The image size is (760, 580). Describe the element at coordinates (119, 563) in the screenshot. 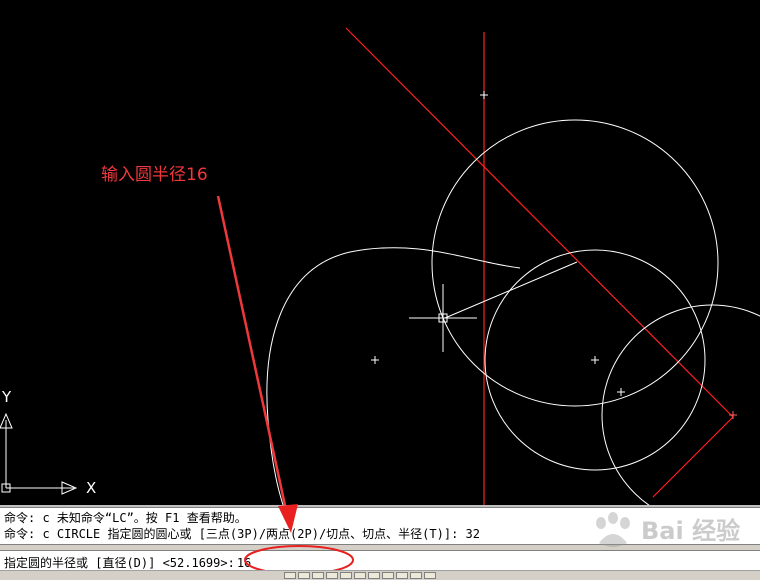

I see `command-prompt-text: 指定圆的半径或 [直径(D)] <52.1699>:` at that location.